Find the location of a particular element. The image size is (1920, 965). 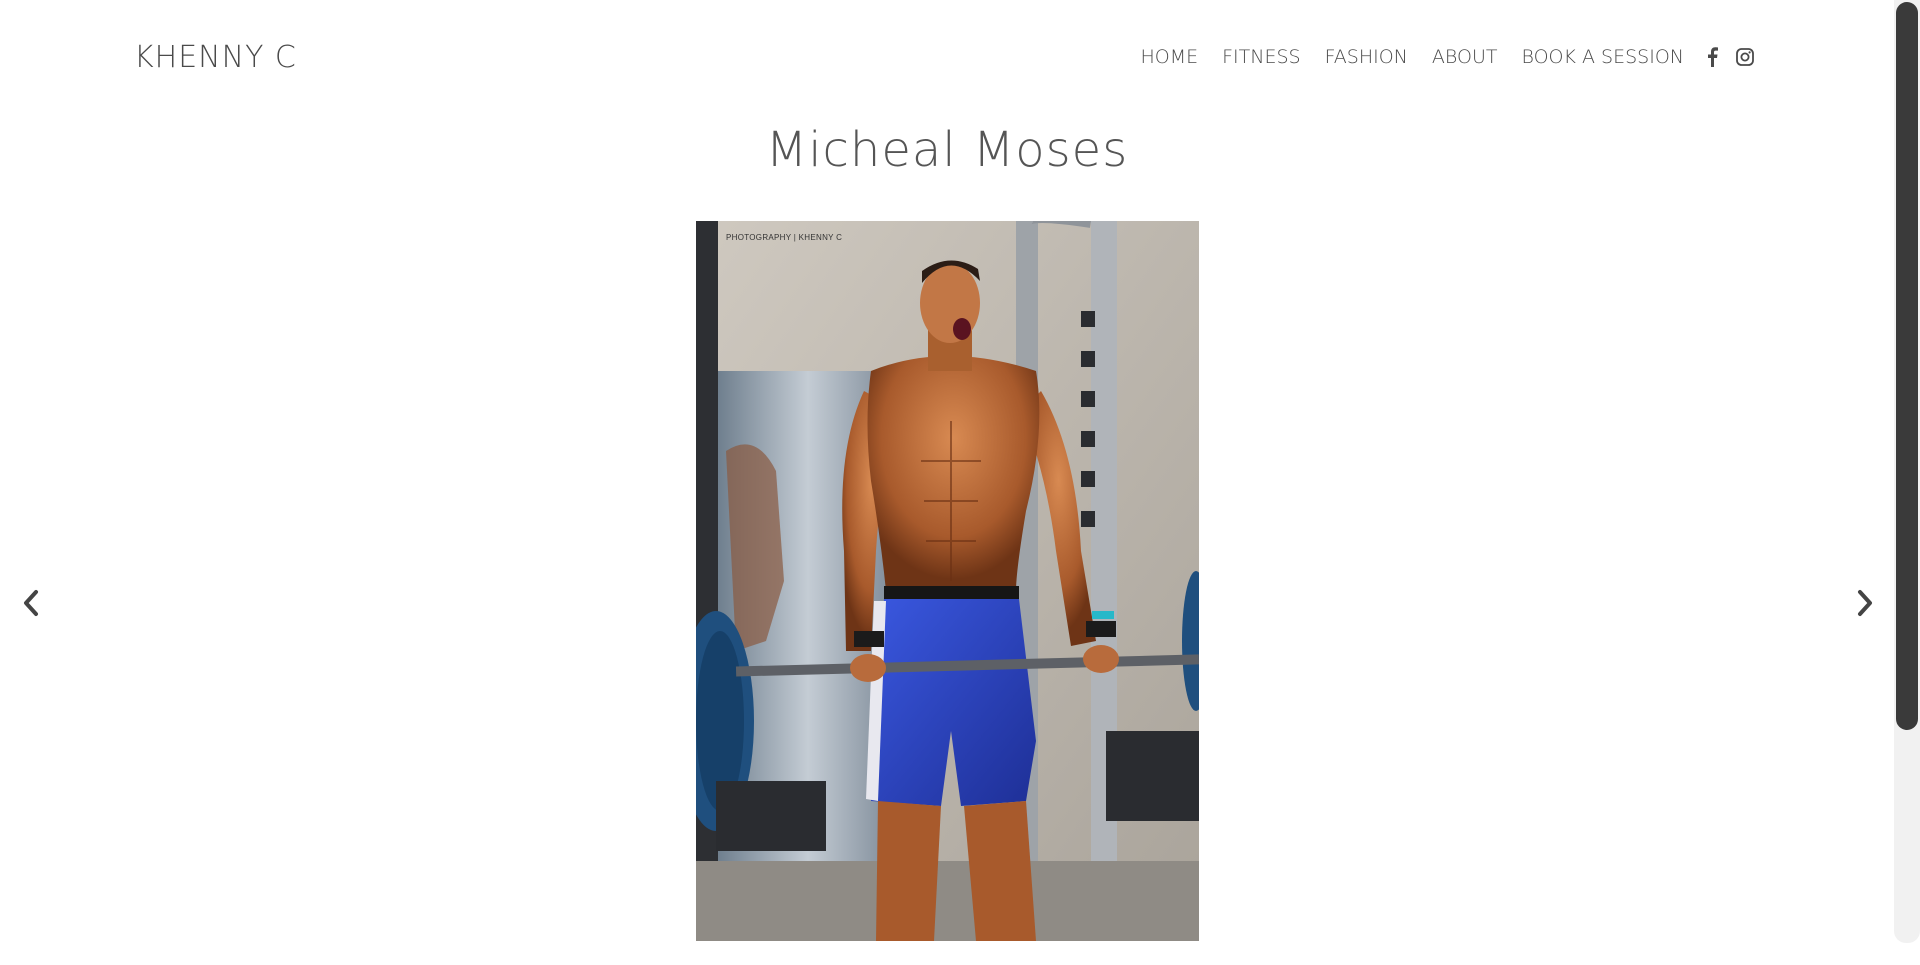

nav-fashion: FASHION is located at coordinates (1366, 57).